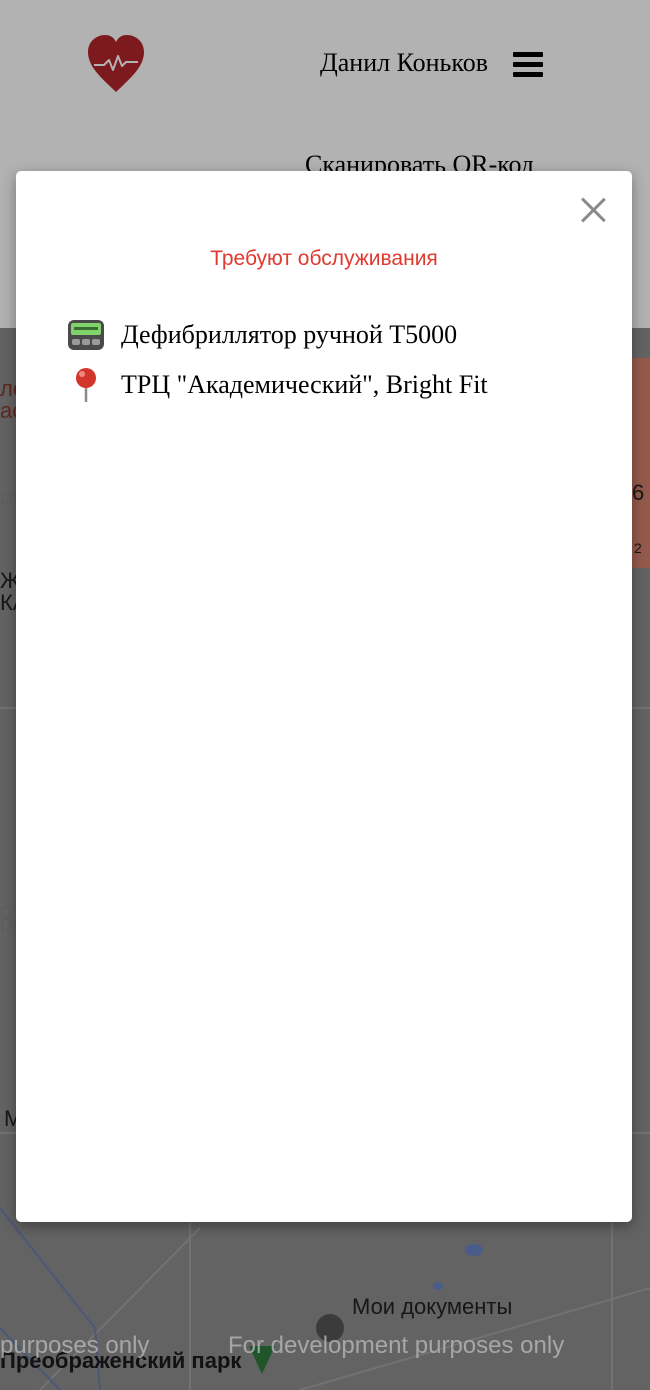 This screenshot has width=650, height=1390. I want to click on modal-title: Требуют обслуживания, so click(324, 258).